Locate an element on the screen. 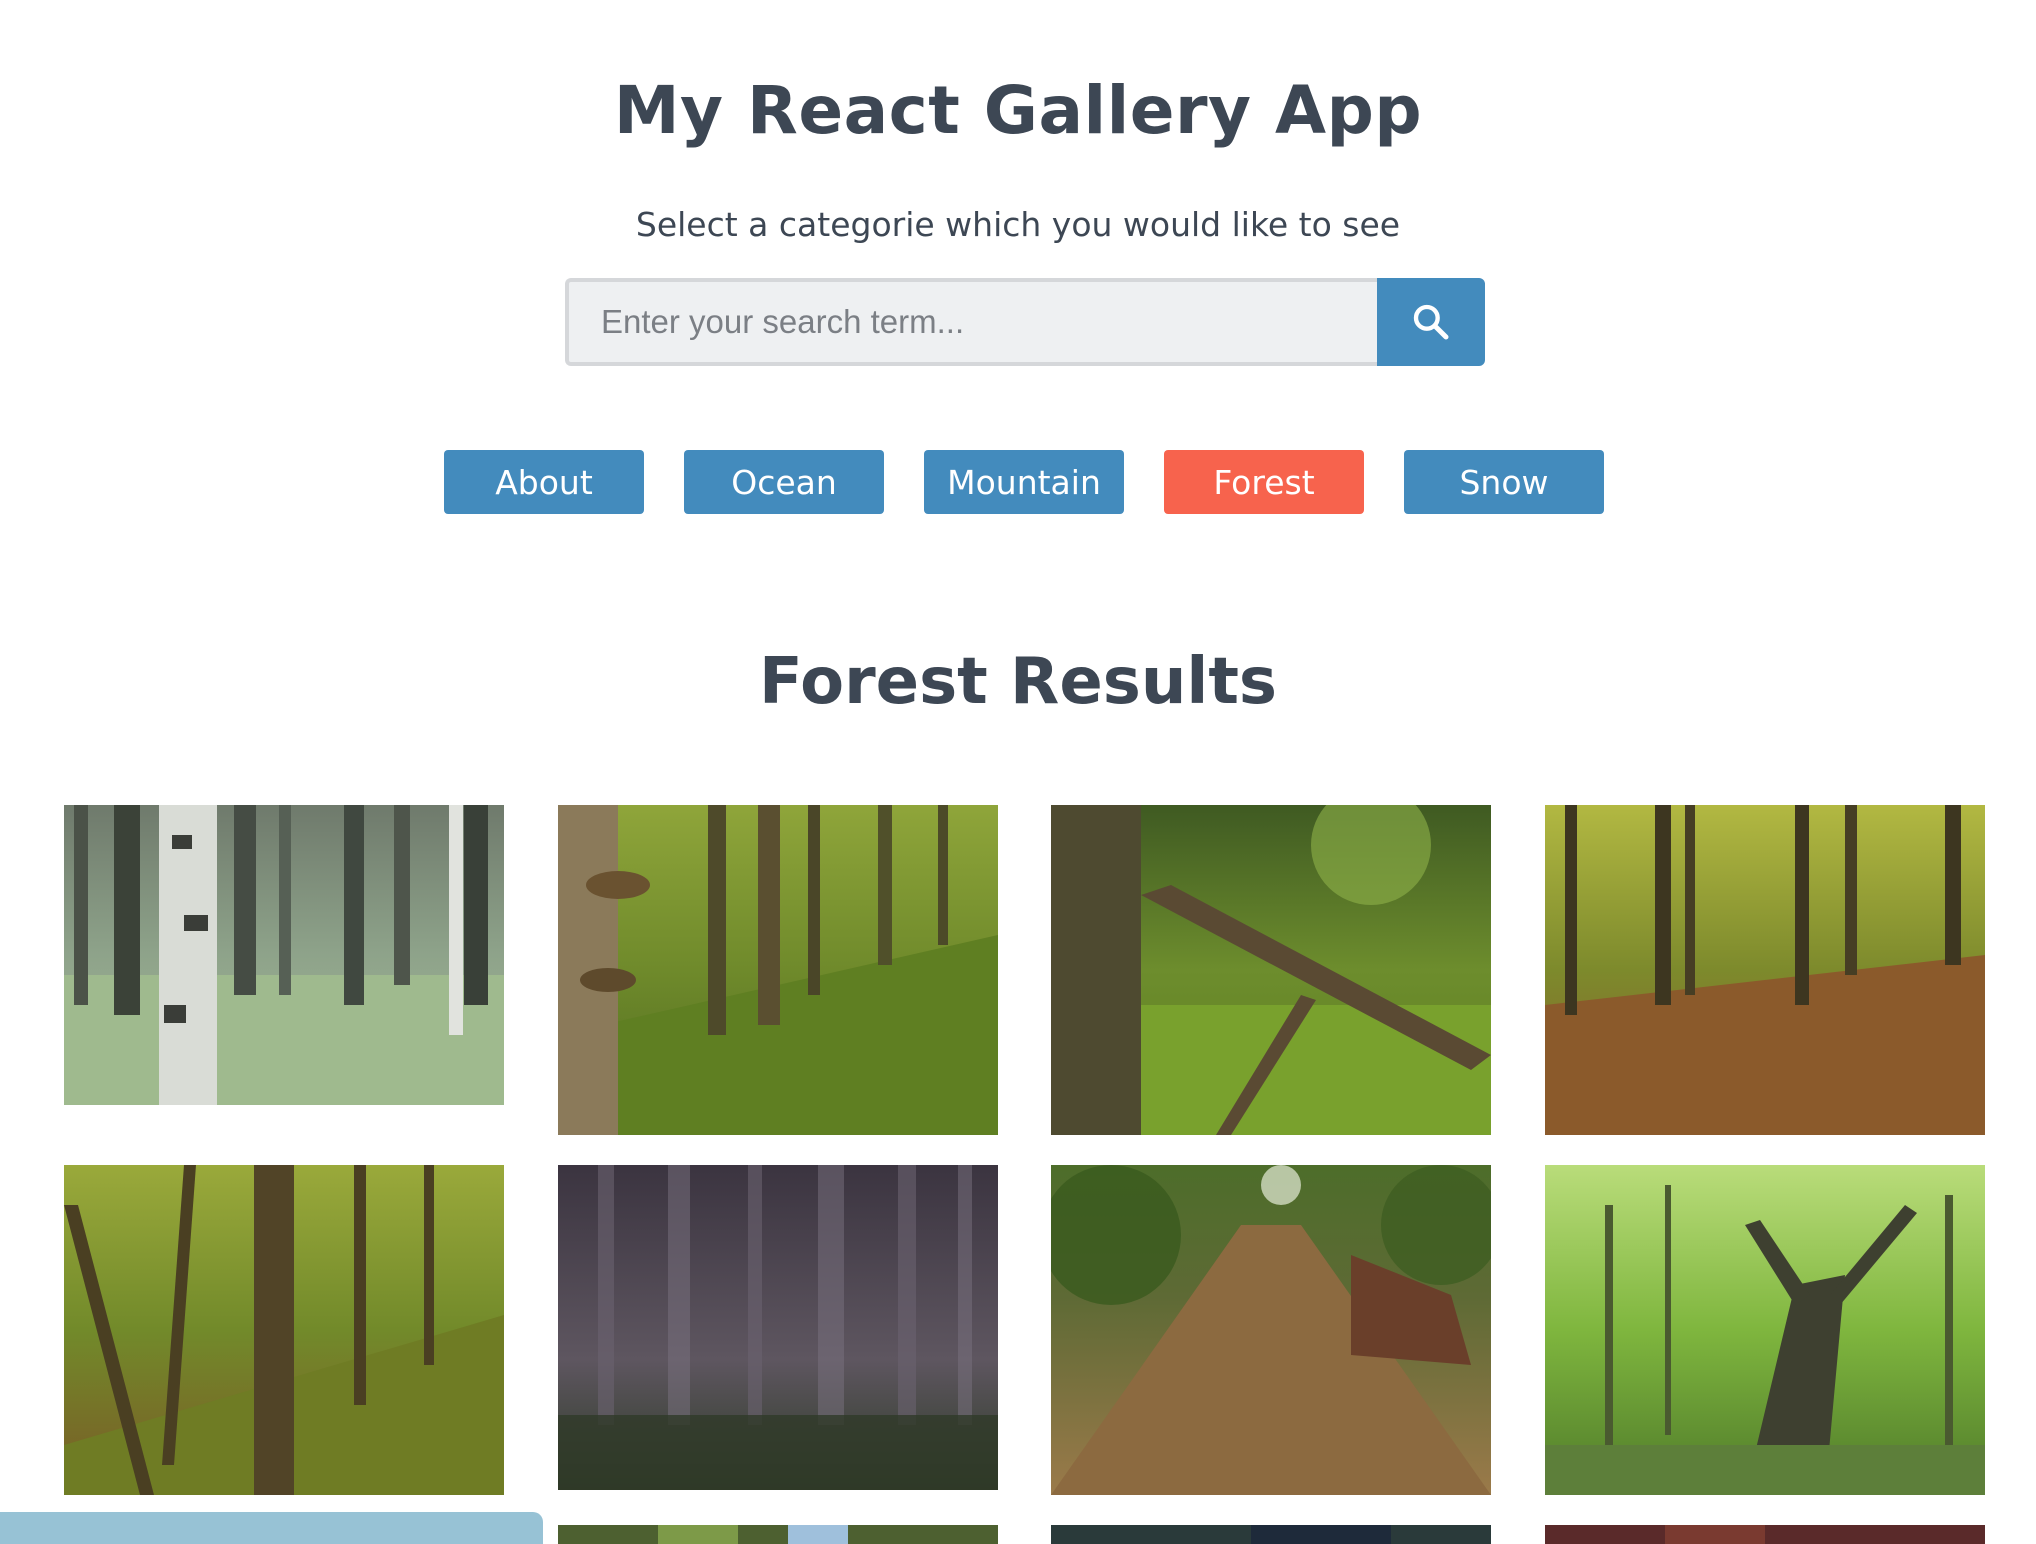 This screenshot has width=2036, height=1544. photo-beech-forest is located at coordinates (284, 1330).